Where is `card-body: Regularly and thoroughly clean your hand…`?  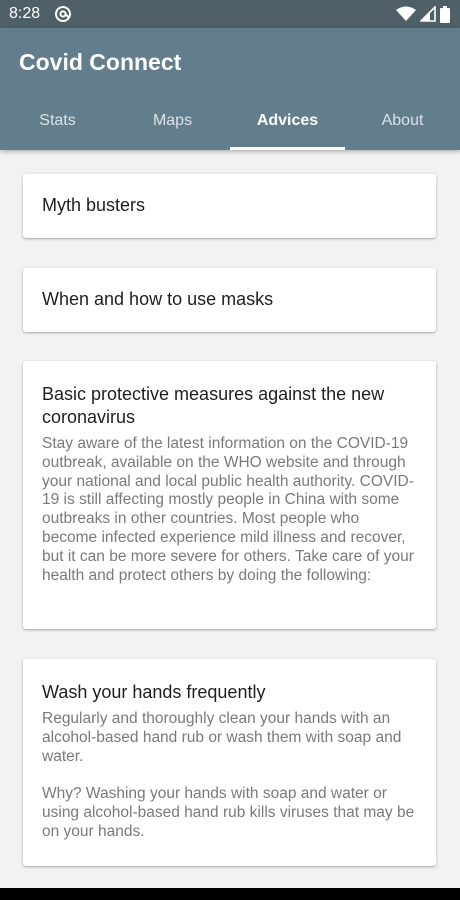 card-body: Regularly and thoroughly clean your hand… is located at coordinates (228, 775).